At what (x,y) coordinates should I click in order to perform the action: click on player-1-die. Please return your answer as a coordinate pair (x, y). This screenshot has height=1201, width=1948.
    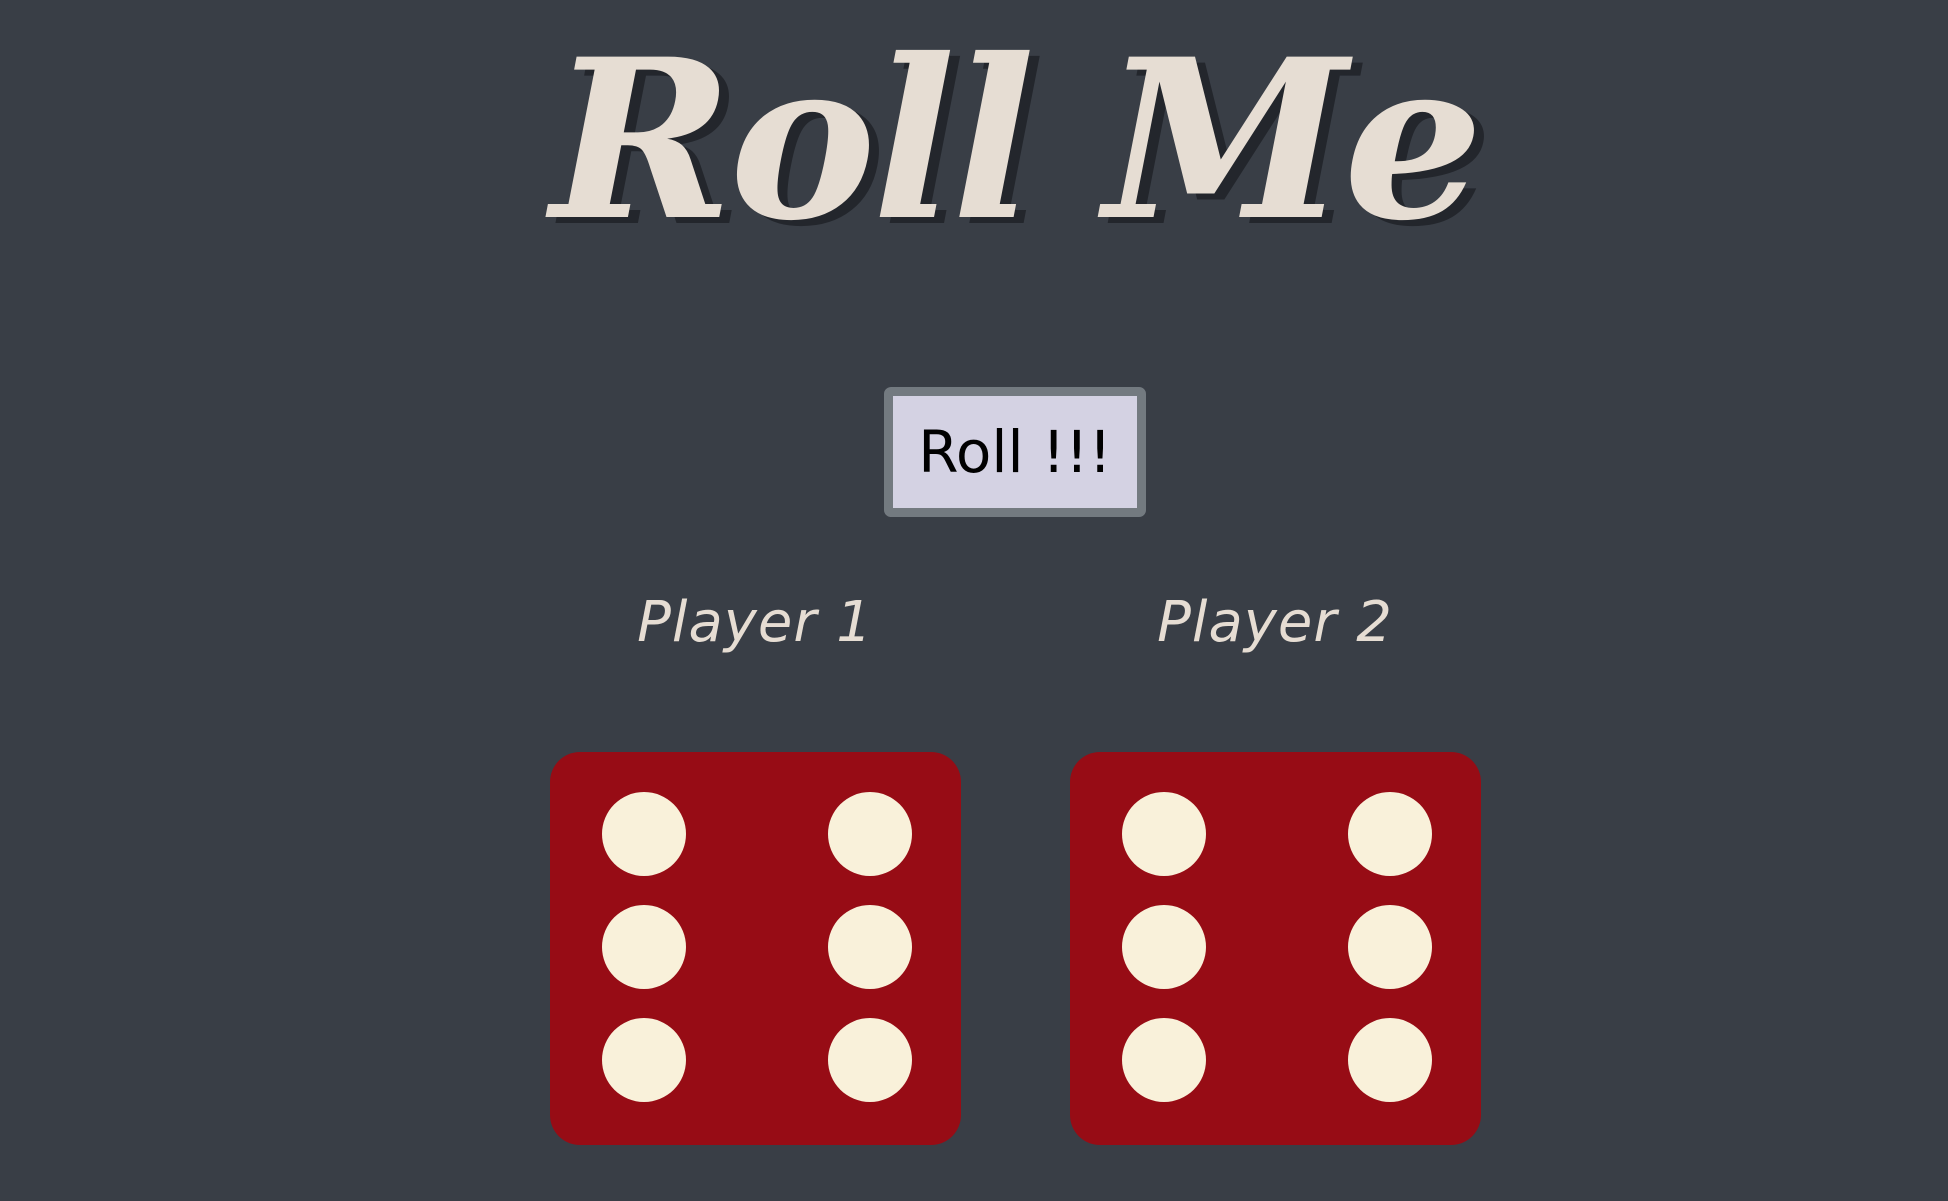
    Looking at the image, I should click on (755, 948).